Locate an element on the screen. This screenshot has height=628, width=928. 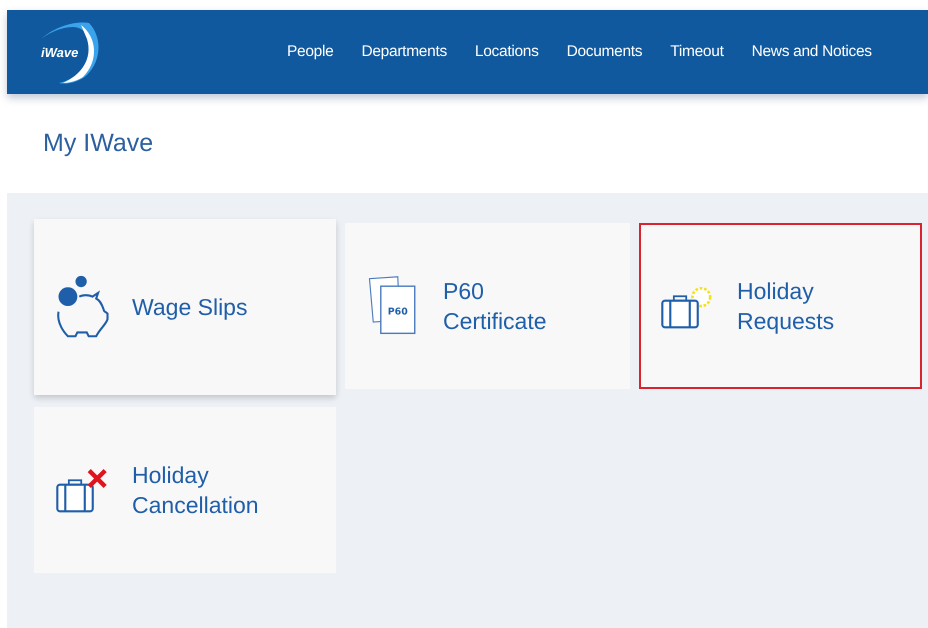
tile: Wage Slips is located at coordinates (185, 307).